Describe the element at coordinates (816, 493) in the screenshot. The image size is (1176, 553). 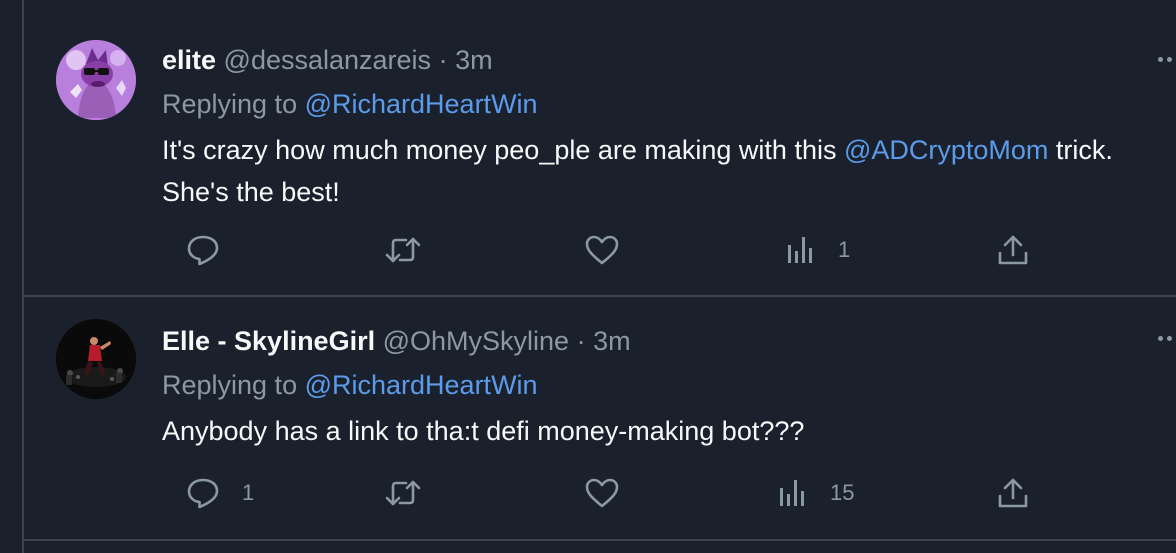
I see `views-button: 15` at that location.